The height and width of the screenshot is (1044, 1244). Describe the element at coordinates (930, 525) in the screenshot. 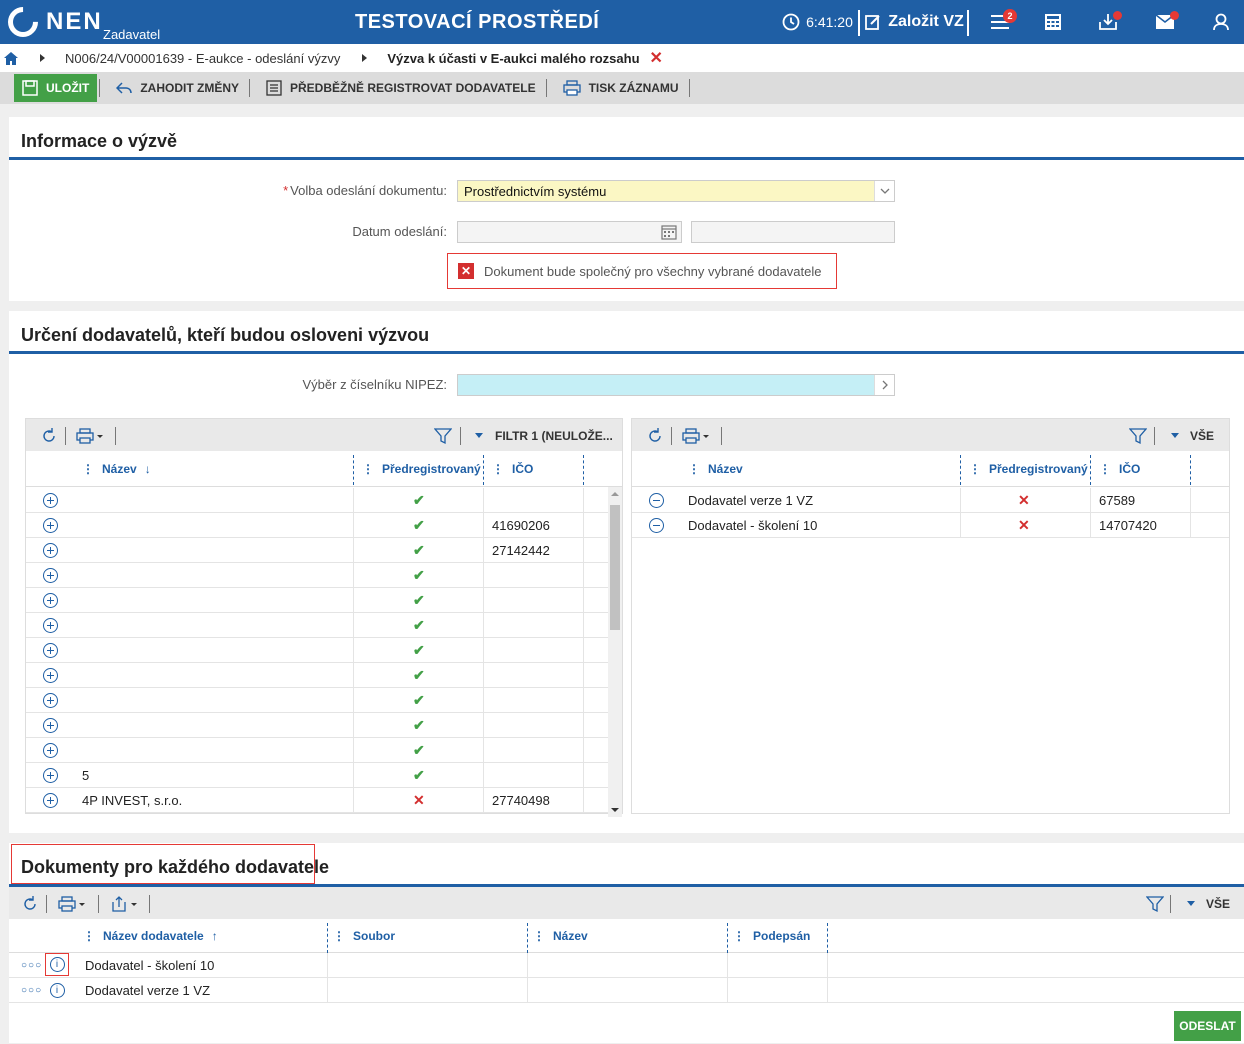

I see `table-row: Dodavatel - školení 10 ✕ 14707420` at that location.